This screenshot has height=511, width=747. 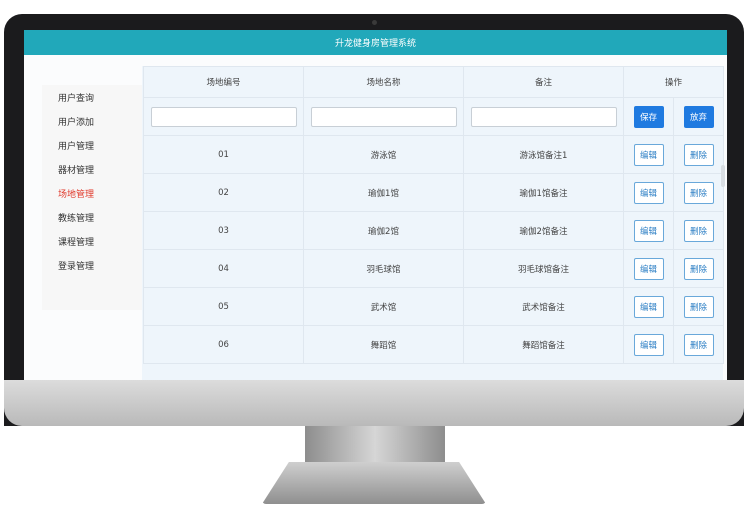 I want to click on sidebar-item-label: 用户查询, so click(x=76, y=98).